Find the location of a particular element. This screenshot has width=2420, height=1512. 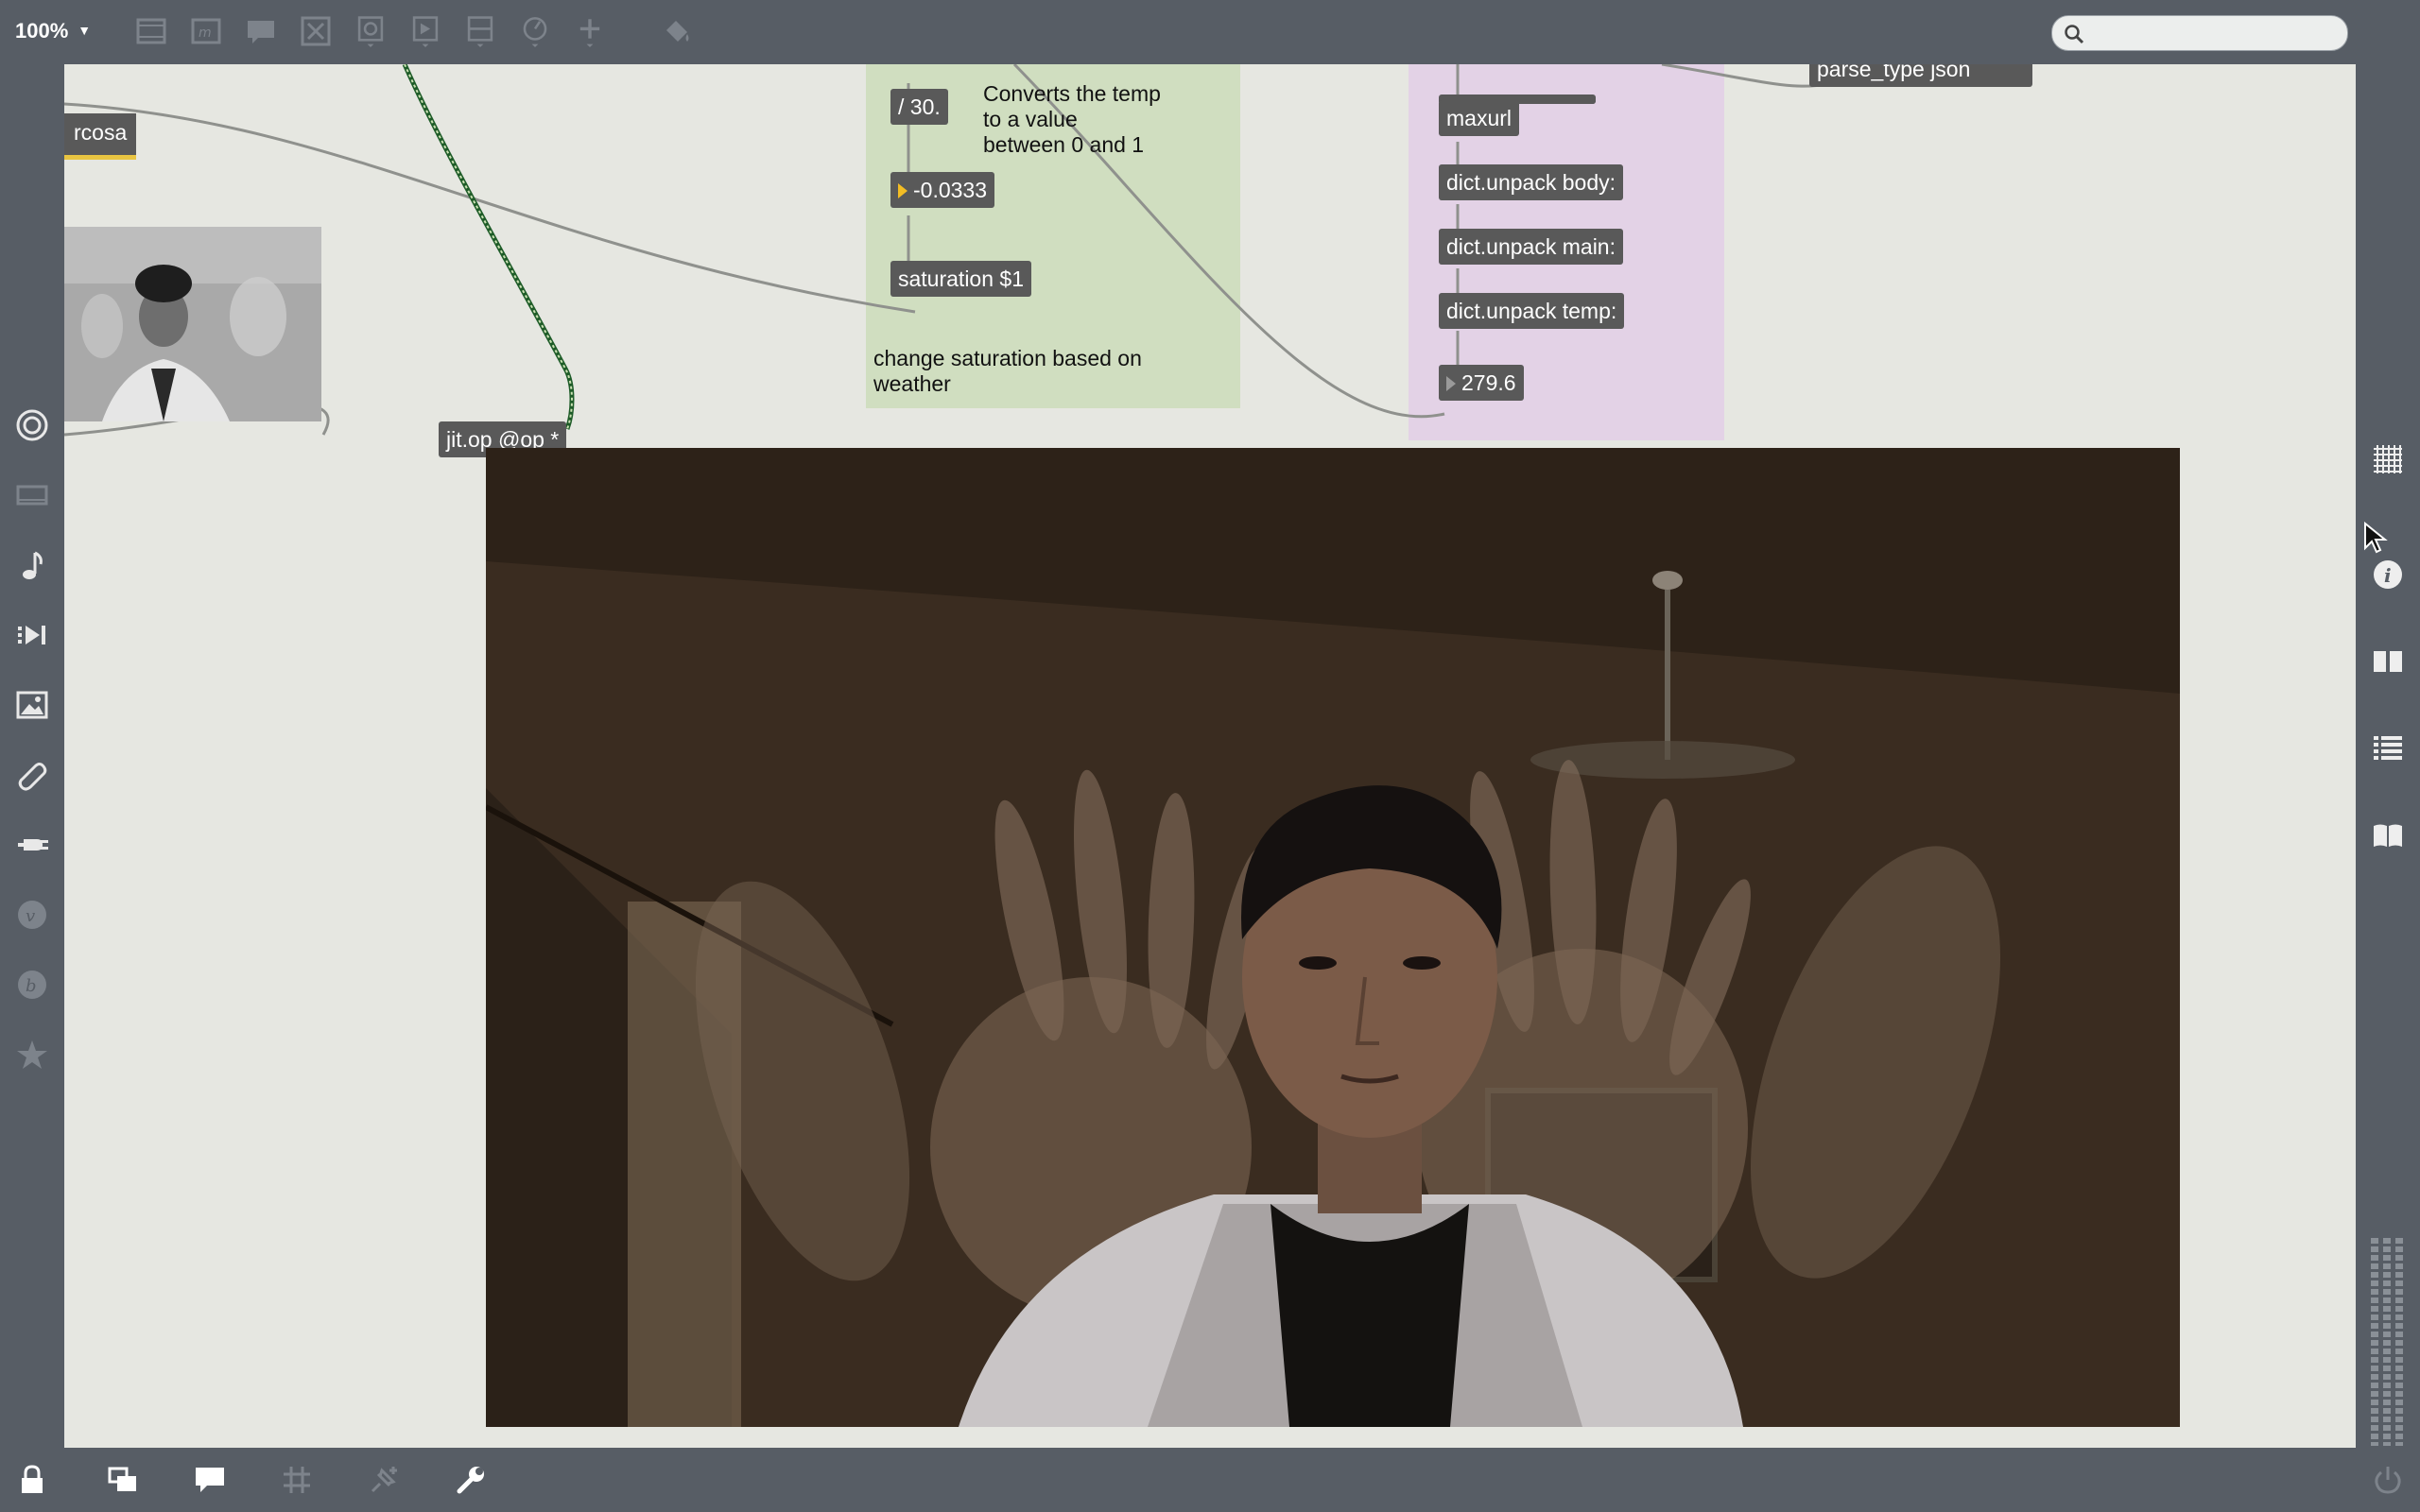

number-box: -0.0333 is located at coordinates (942, 190).